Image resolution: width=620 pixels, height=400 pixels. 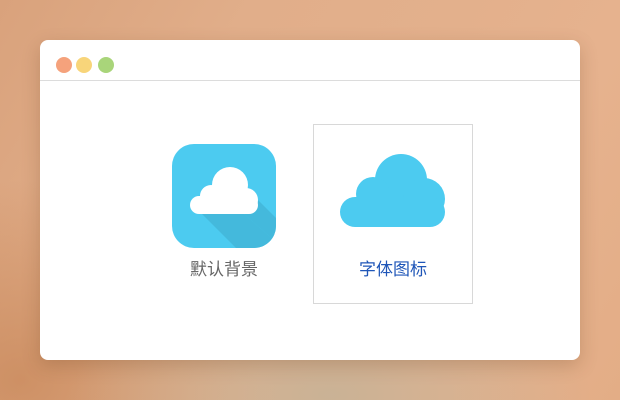 I want to click on option-default-background: 默认背景, so click(x=243, y=214).